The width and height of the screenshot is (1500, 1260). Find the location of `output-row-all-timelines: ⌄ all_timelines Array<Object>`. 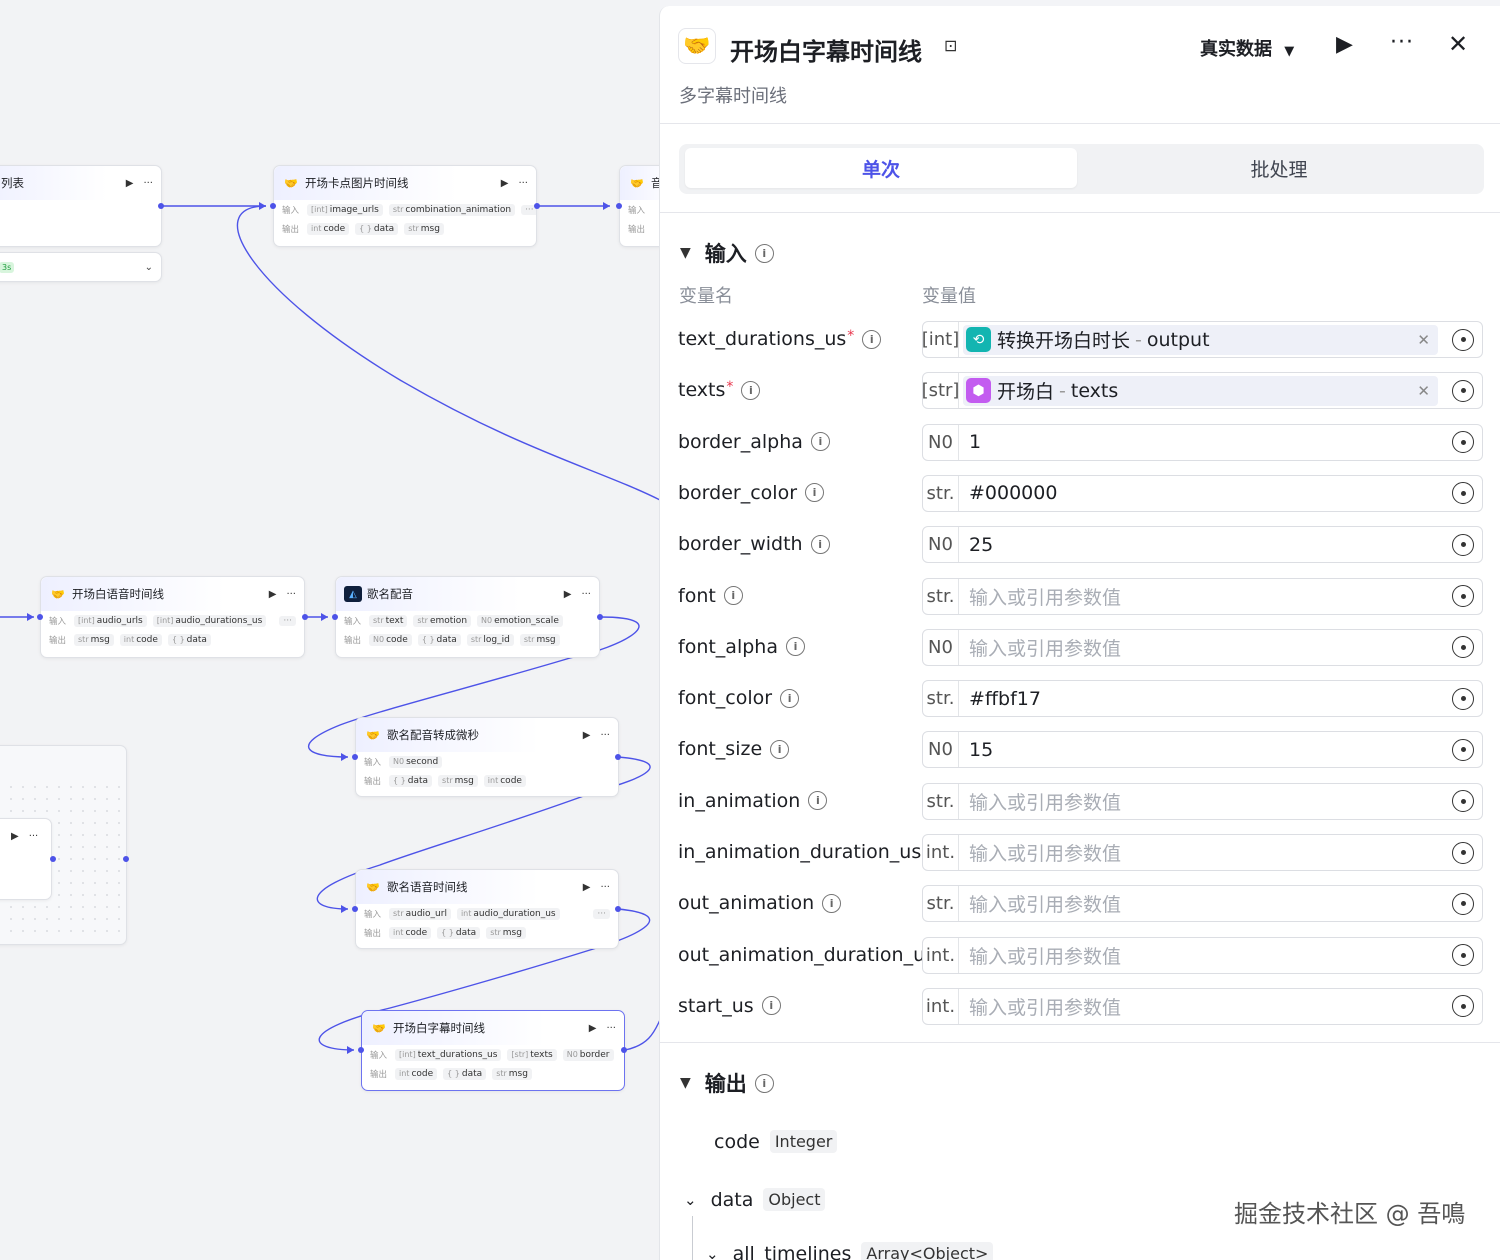

output-row-all-timelines: ⌄ all_timelines Array<Object> is located at coordinates (850, 1251).